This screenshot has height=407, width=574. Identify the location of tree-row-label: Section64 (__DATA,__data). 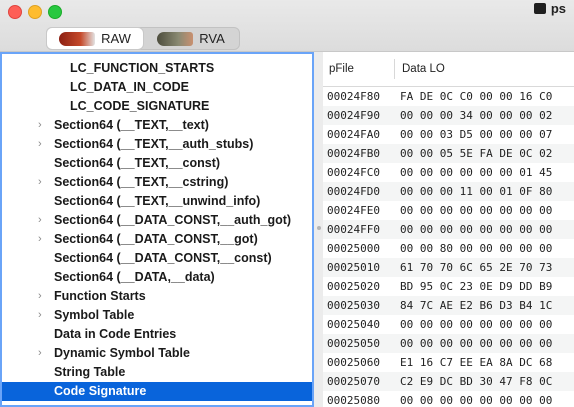
(134, 277).